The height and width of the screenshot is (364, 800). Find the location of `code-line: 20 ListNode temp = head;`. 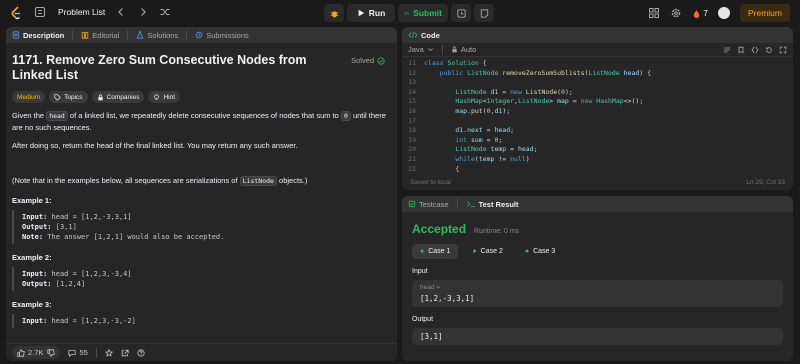

code-line: 20 ListNode temp = head; is located at coordinates (597, 150).